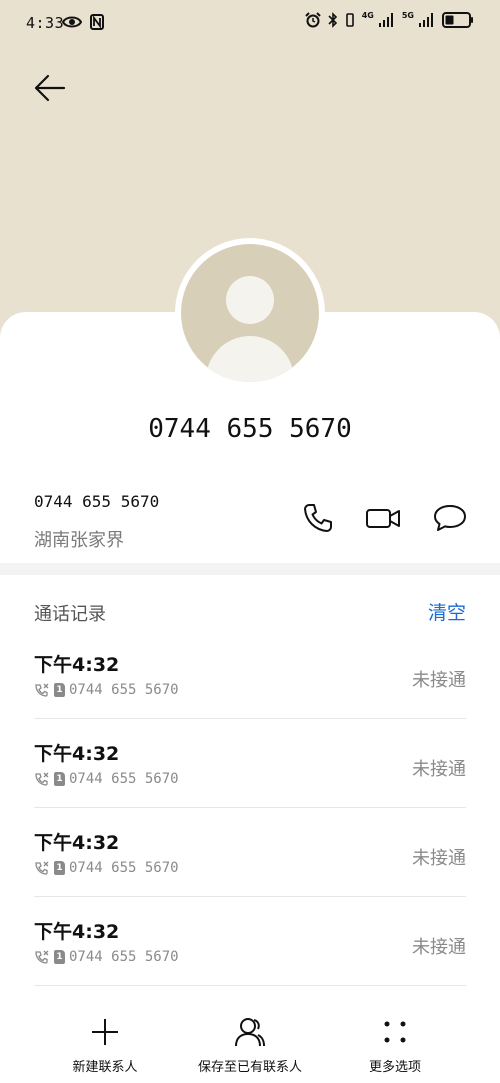  What do you see at coordinates (395, 1032) in the screenshot?
I see `more-dots-icon` at bounding box center [395, 1032].